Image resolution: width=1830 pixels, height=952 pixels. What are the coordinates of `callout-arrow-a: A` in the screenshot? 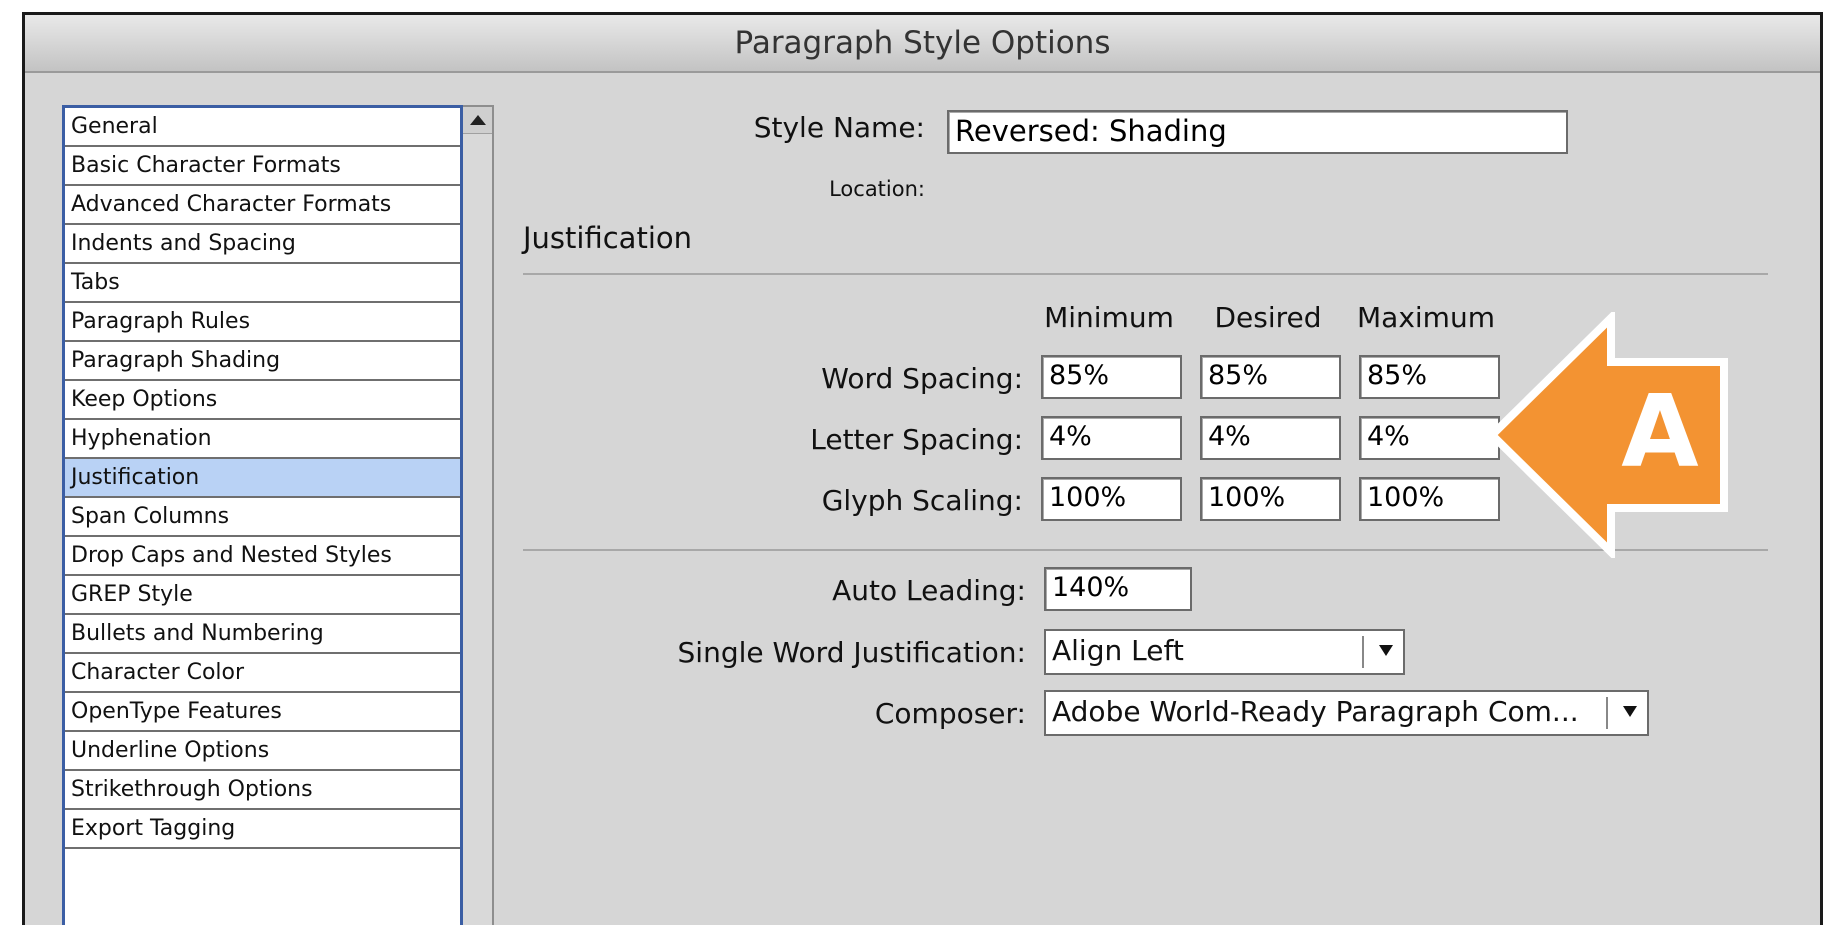 It's located at (1608, 435).